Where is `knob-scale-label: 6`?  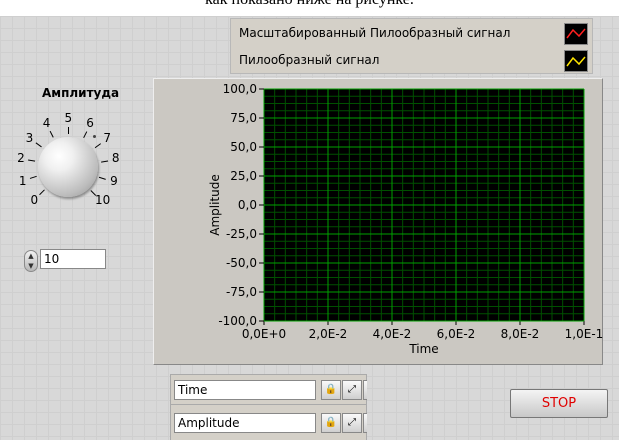
knob-scale-label: 6 is located at coordinates (90, 123).